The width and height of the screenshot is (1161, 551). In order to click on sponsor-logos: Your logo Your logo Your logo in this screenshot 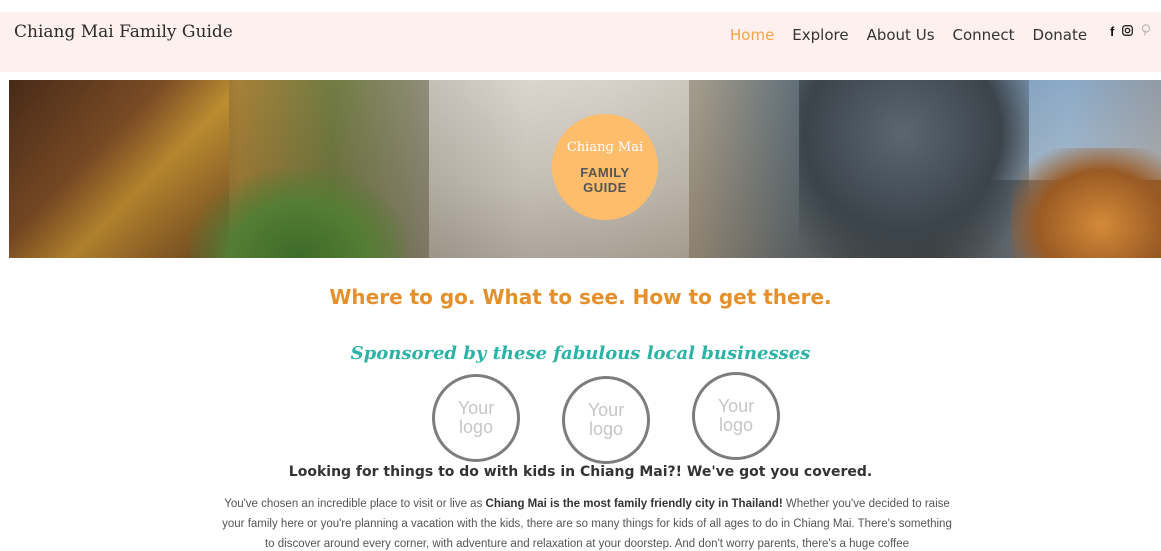, I will do `click(612, 418)`.